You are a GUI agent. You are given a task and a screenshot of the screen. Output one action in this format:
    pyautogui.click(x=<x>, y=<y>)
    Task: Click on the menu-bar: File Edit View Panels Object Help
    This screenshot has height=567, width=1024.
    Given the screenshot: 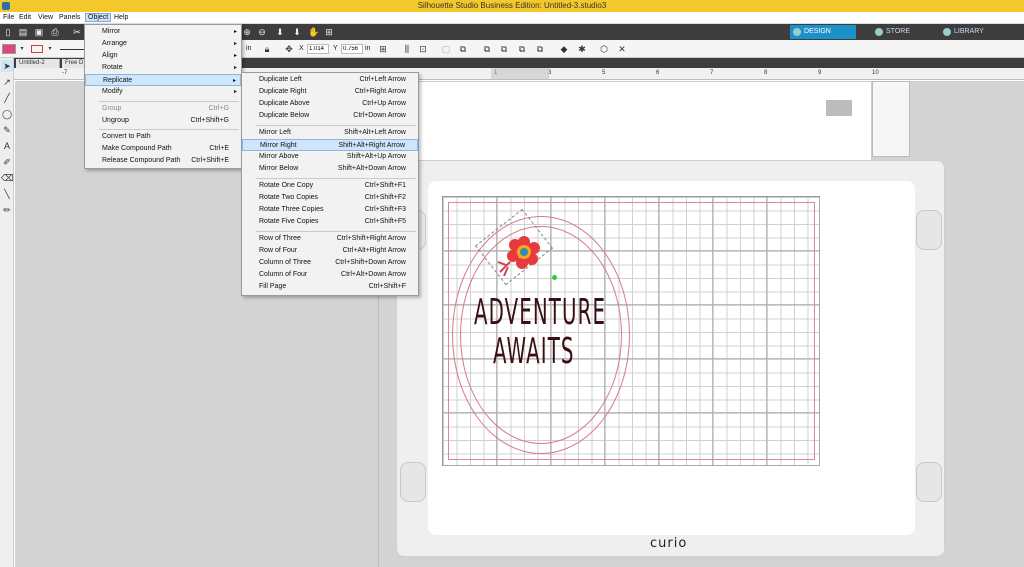 What is the action you would take?
    pyautogui.click(x=512, y=18)
    